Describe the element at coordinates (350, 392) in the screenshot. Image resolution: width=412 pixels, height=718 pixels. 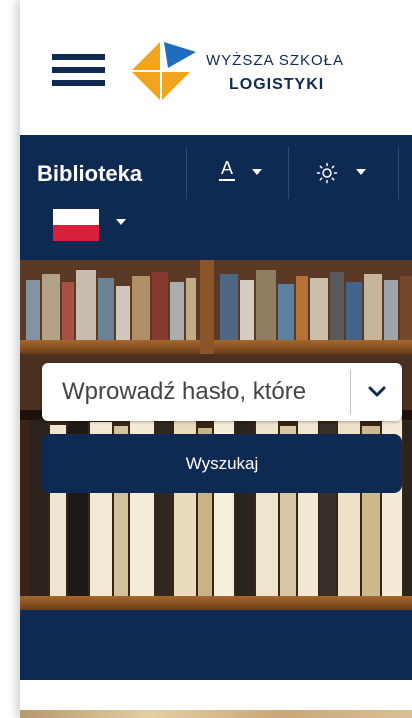
I see `search-divider` at that location.